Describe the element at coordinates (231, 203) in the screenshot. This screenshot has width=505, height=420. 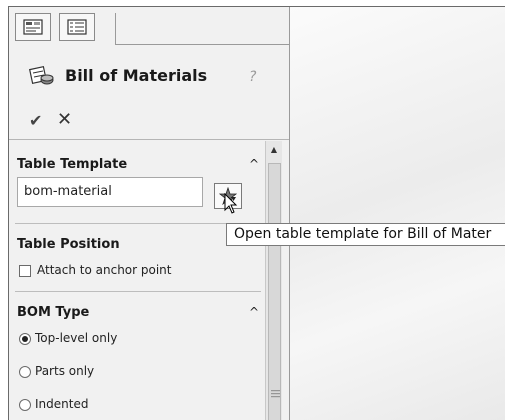
I see `arrow-cursor-icon` at that location.